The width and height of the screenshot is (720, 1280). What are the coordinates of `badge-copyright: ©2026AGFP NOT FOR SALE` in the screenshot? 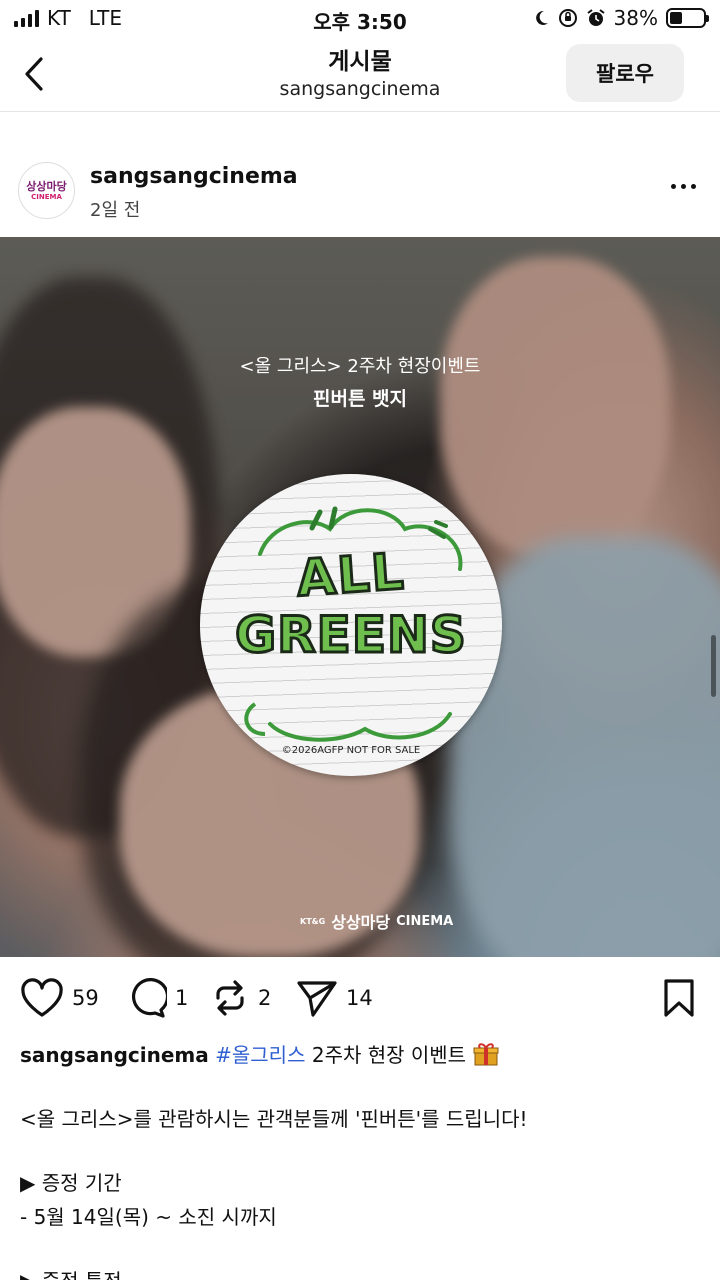 It's located at (351, 750).